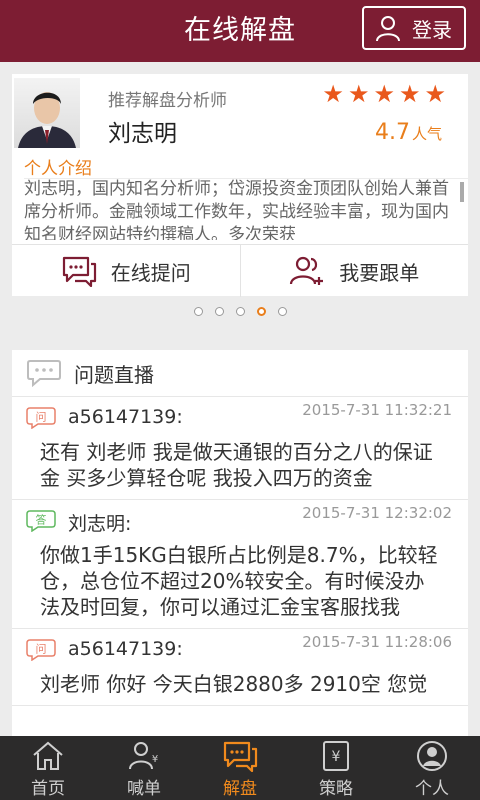 This screenshot has height=800, width=480. I want to click on entry-user: 刘志明:, so click(100, 524).